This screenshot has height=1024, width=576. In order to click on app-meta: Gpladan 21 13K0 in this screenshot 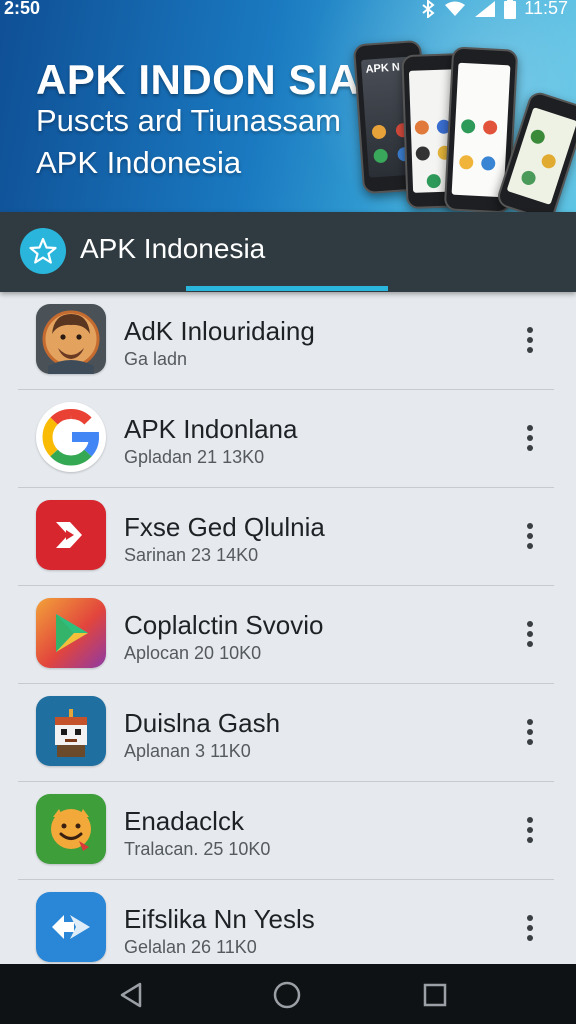, I will do `click(194, 457)`.